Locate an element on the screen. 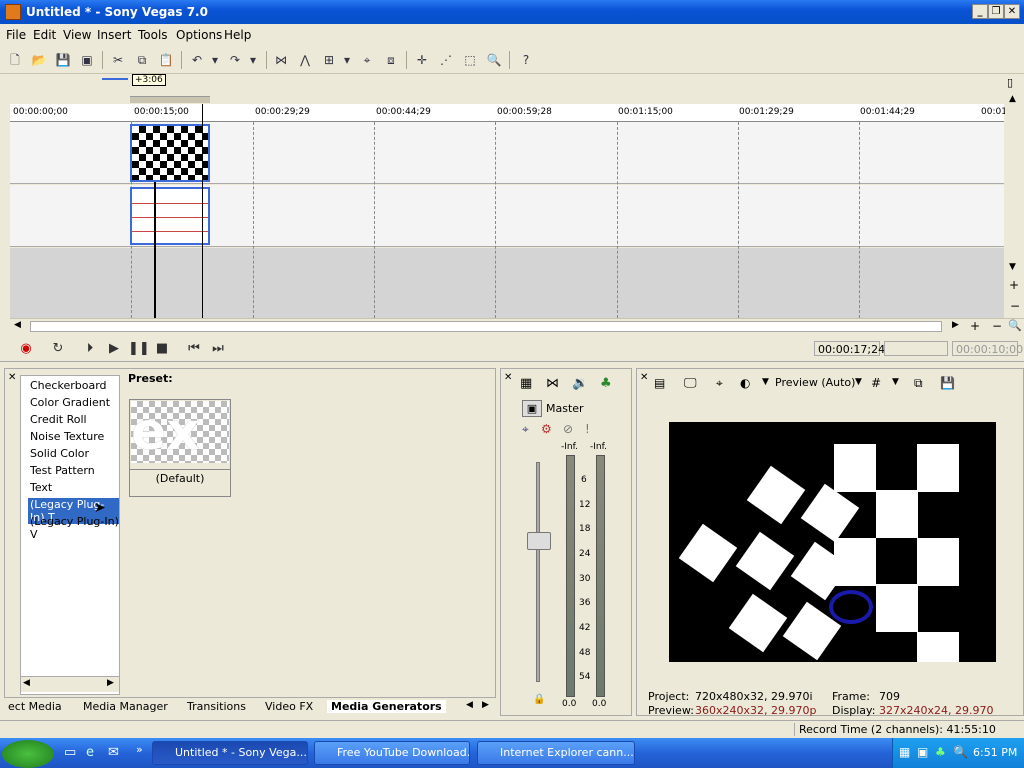 Image resolution: width=1024 pixels, height=768 pixels. overlays-icon: ◐ is located at coordinates (745, 383).